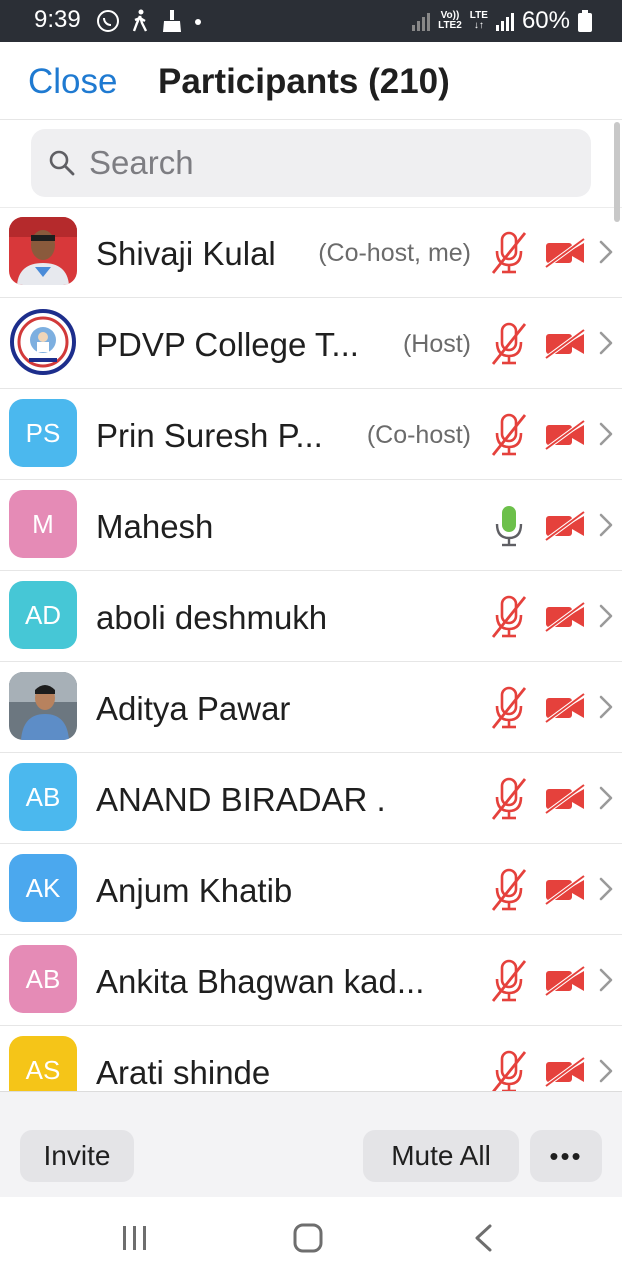  Describe the element at coordinates (57, 19) in the screenshot. I see `status-time: 9:39` at that location.